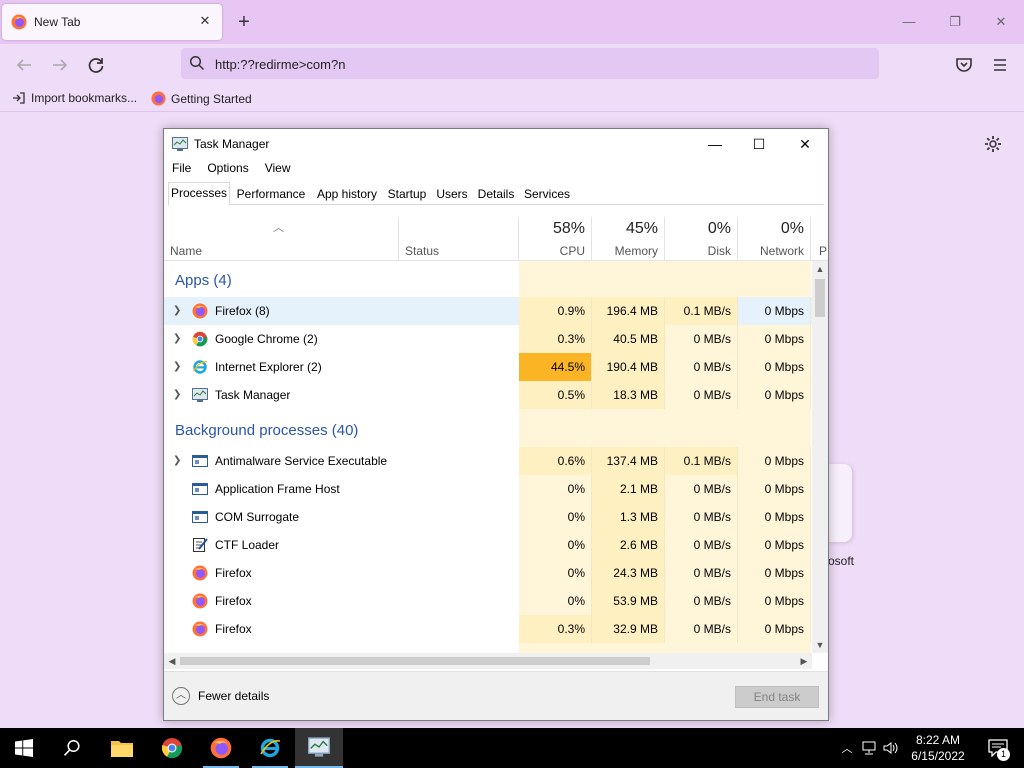  Describe the element at coordinates (938, 748) in the screenshot. I see `clock: 8:22 AM 6/15/2022` at that location.